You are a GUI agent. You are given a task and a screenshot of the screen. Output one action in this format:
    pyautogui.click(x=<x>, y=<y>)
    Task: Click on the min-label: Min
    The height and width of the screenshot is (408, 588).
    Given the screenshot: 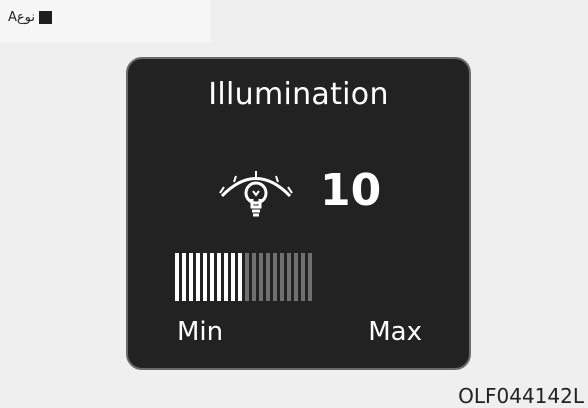 What is the action you would take?
    pyautogui.click(x=200, y=332)
    